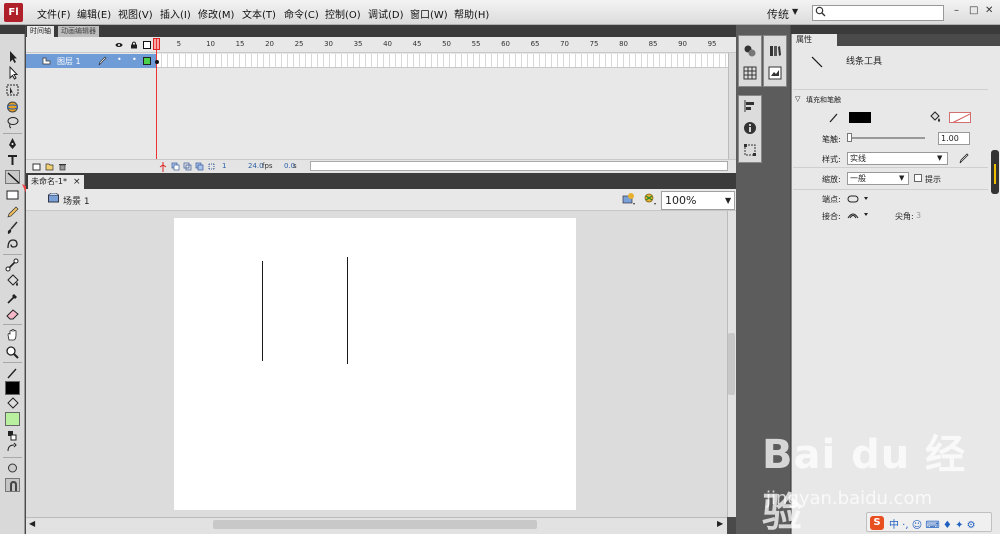 The height and width of the screenshot is (534, 1000). Describe the element at coordinates (12, 468) in the screenshot. I see `object-drawing-icon` at that location.